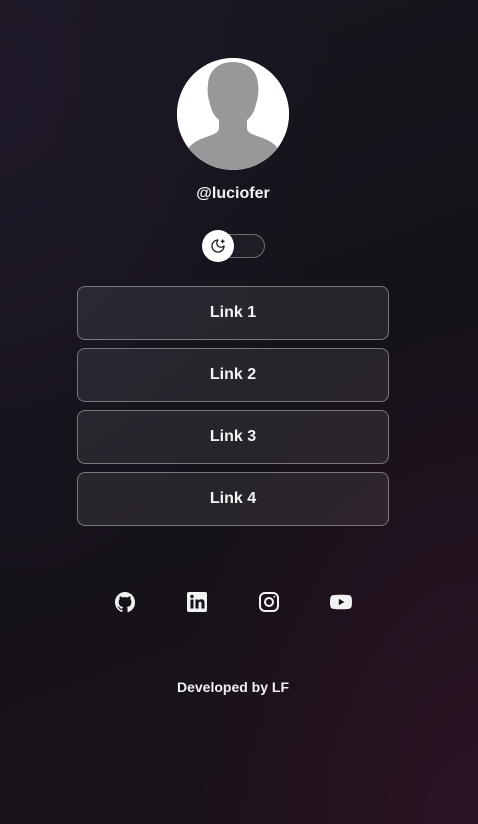 This screenshot has width=478, height=824. I want to click on youtube-link, so click(341, 602).